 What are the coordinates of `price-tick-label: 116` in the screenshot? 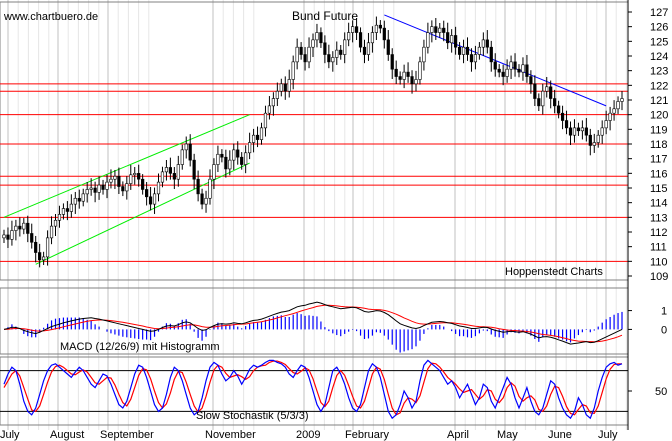 It's located at (659, 174).